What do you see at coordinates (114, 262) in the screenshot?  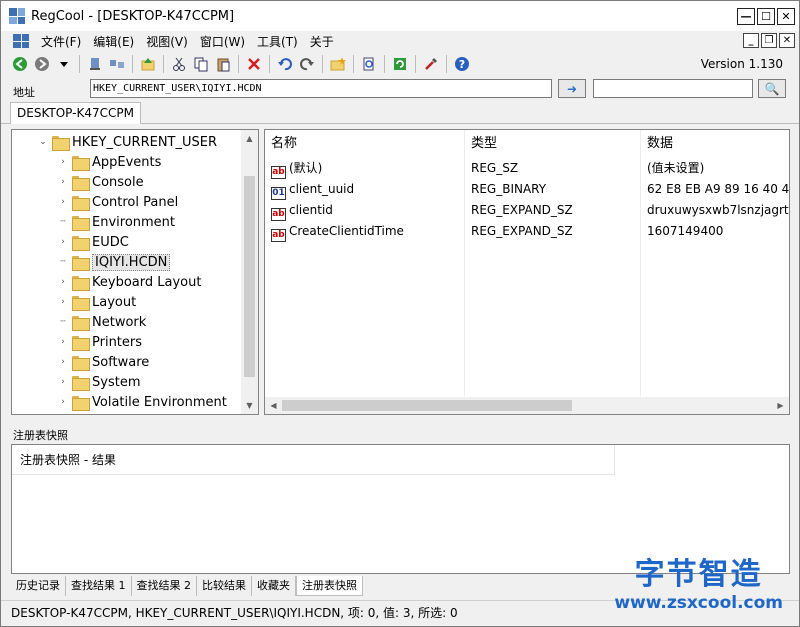 I see `tree-item: ┄ IQIYI.HCDN` at bounding box center [114, 262].